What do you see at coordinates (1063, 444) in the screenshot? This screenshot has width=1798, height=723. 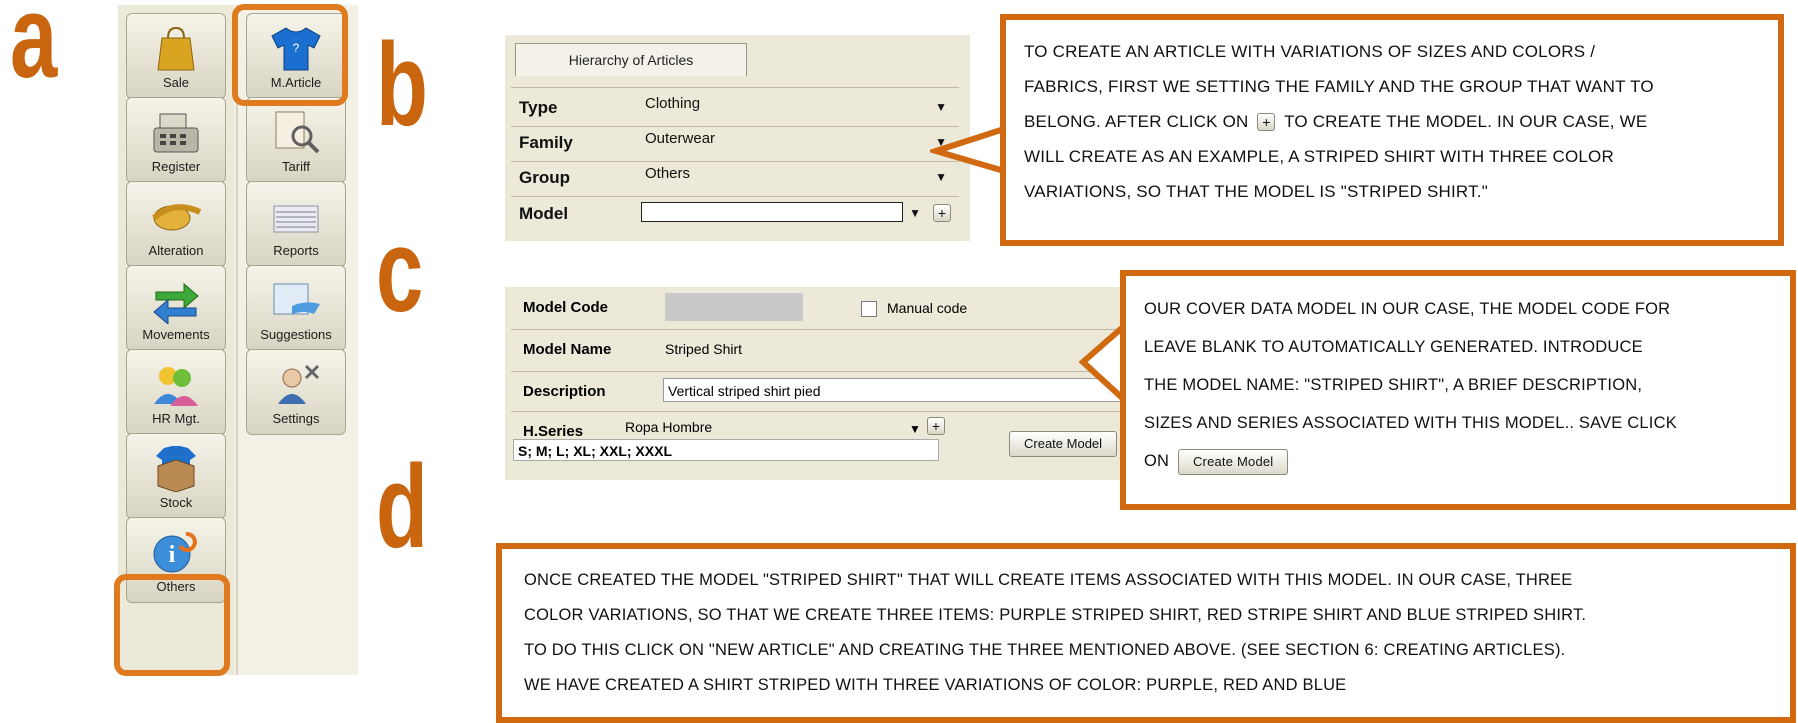 I see `create-model-button: Create Model` at bounding box center [1063, 444].